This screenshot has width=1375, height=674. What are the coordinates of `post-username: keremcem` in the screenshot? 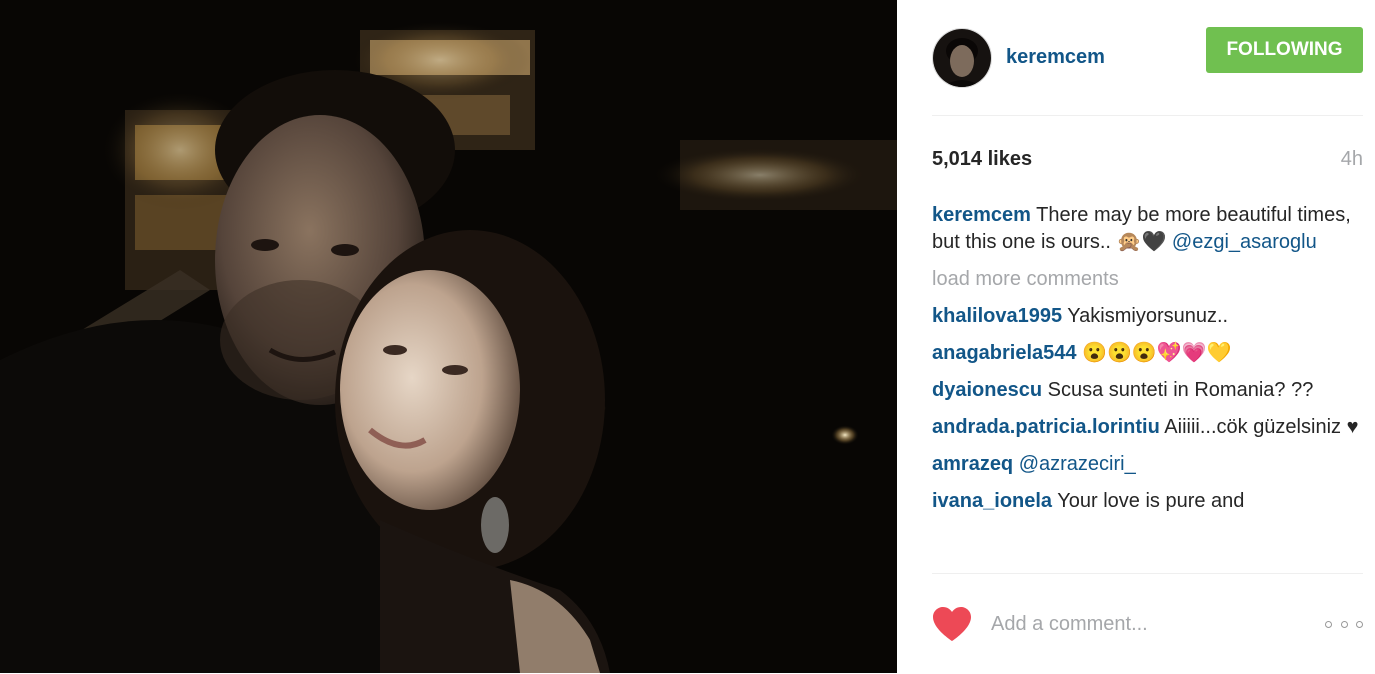 It's located at (1106, 57).